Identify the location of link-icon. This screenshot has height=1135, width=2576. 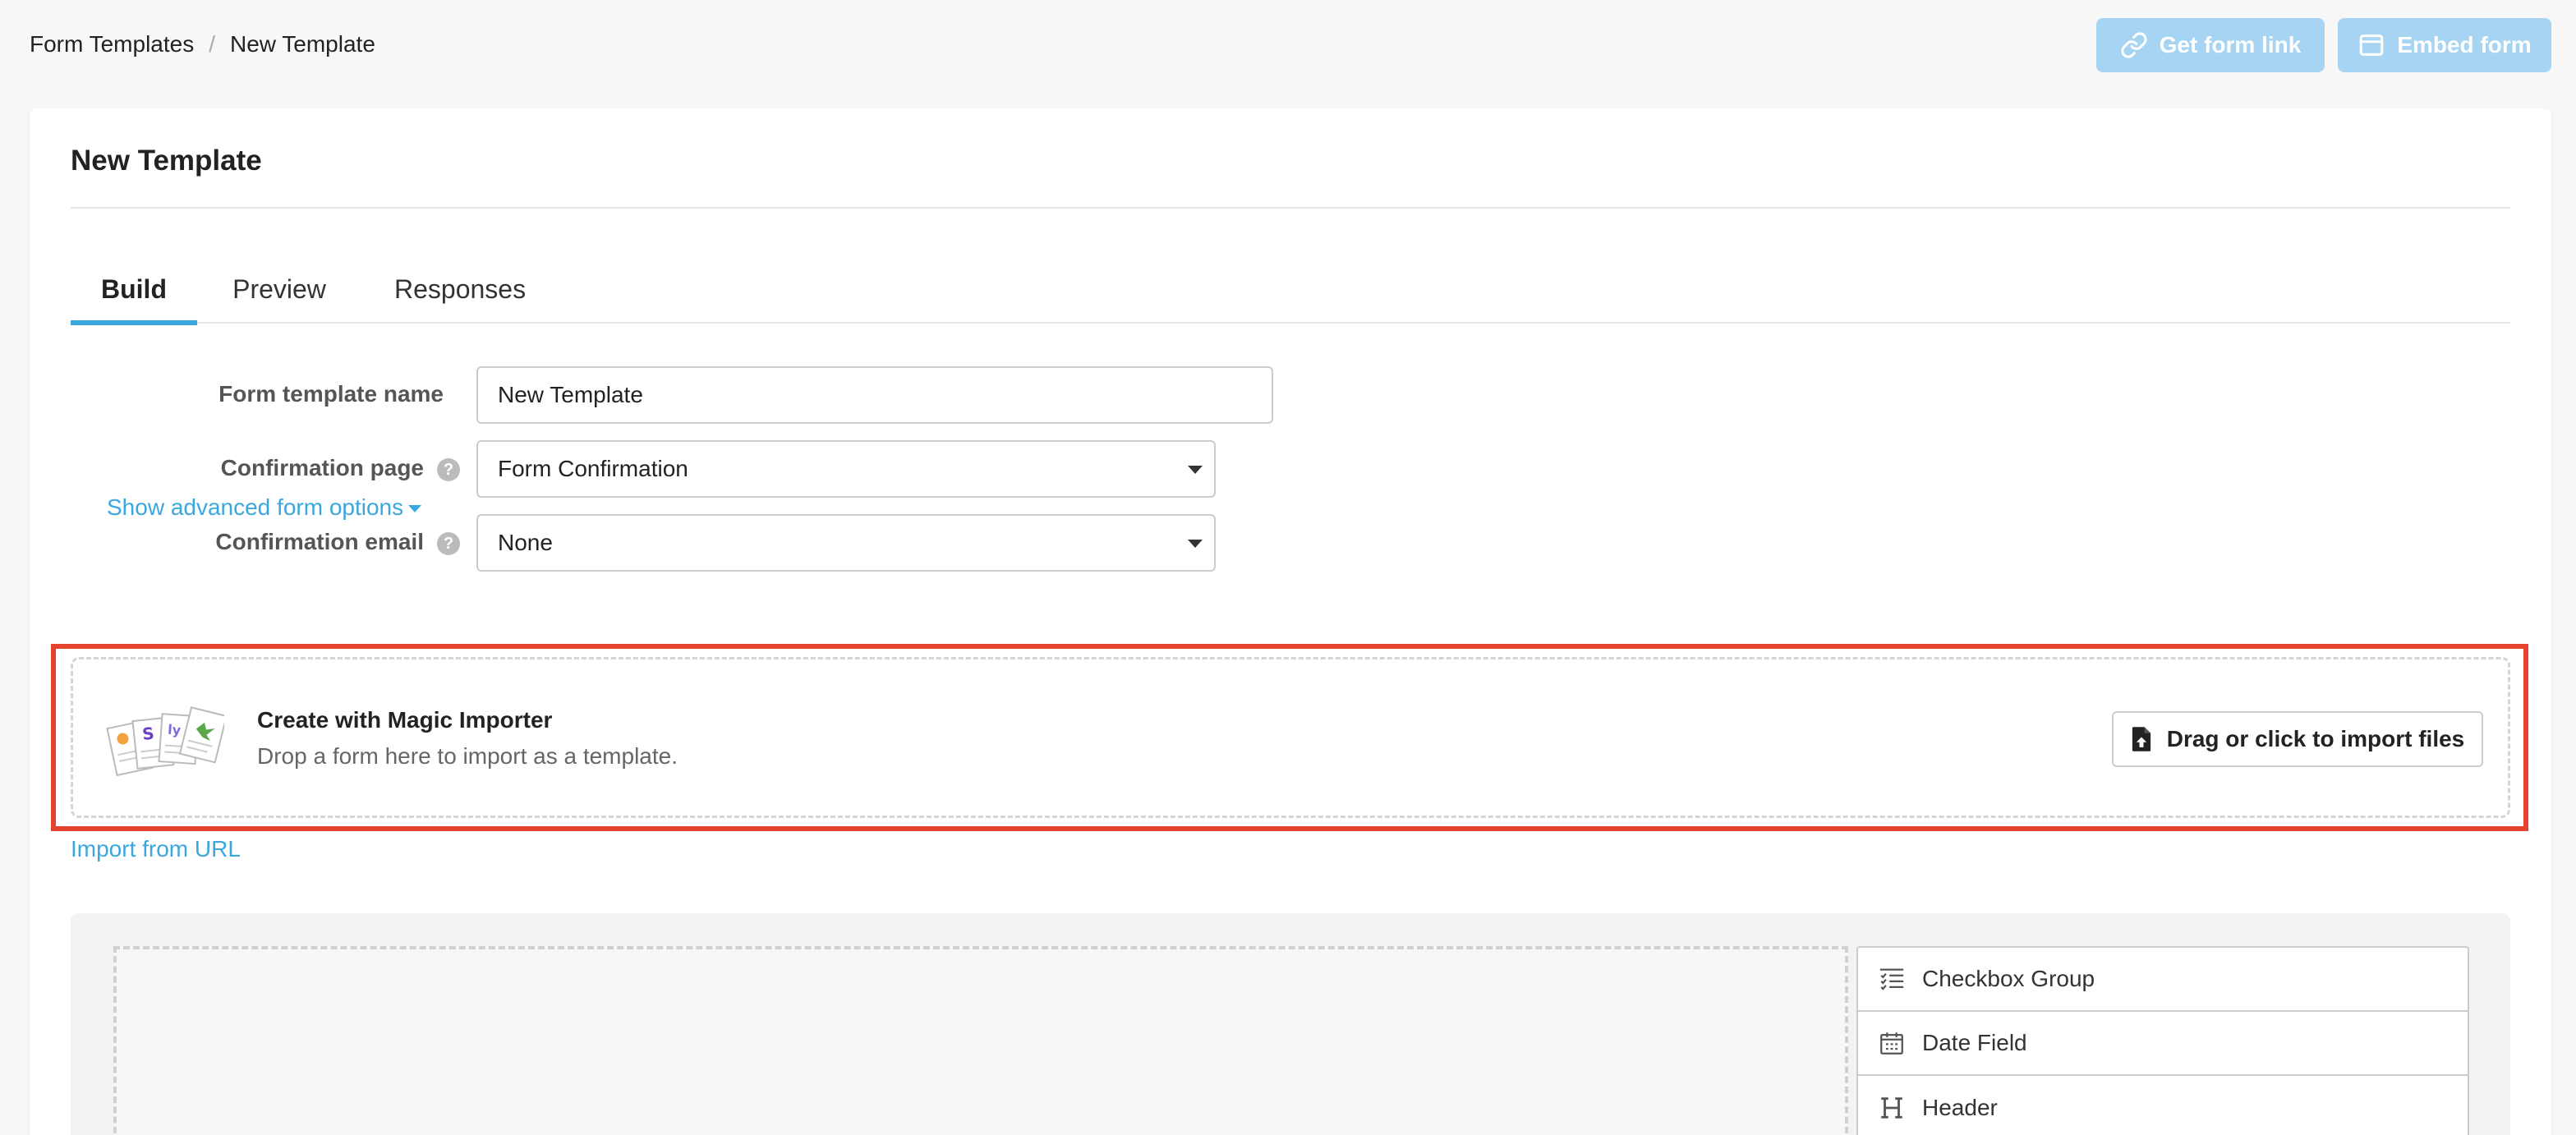
(2134, 45).